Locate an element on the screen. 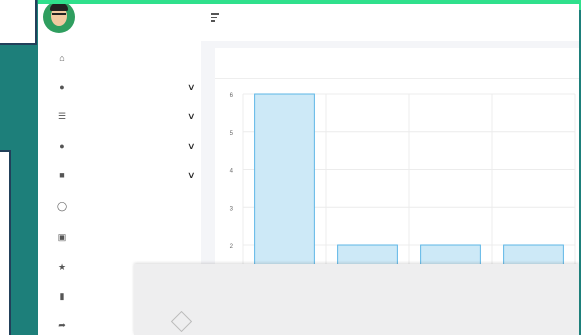 Image resolution: width=581 pixels, height=335 pixels. background-window-fragment is located at coordinates (18, 22).